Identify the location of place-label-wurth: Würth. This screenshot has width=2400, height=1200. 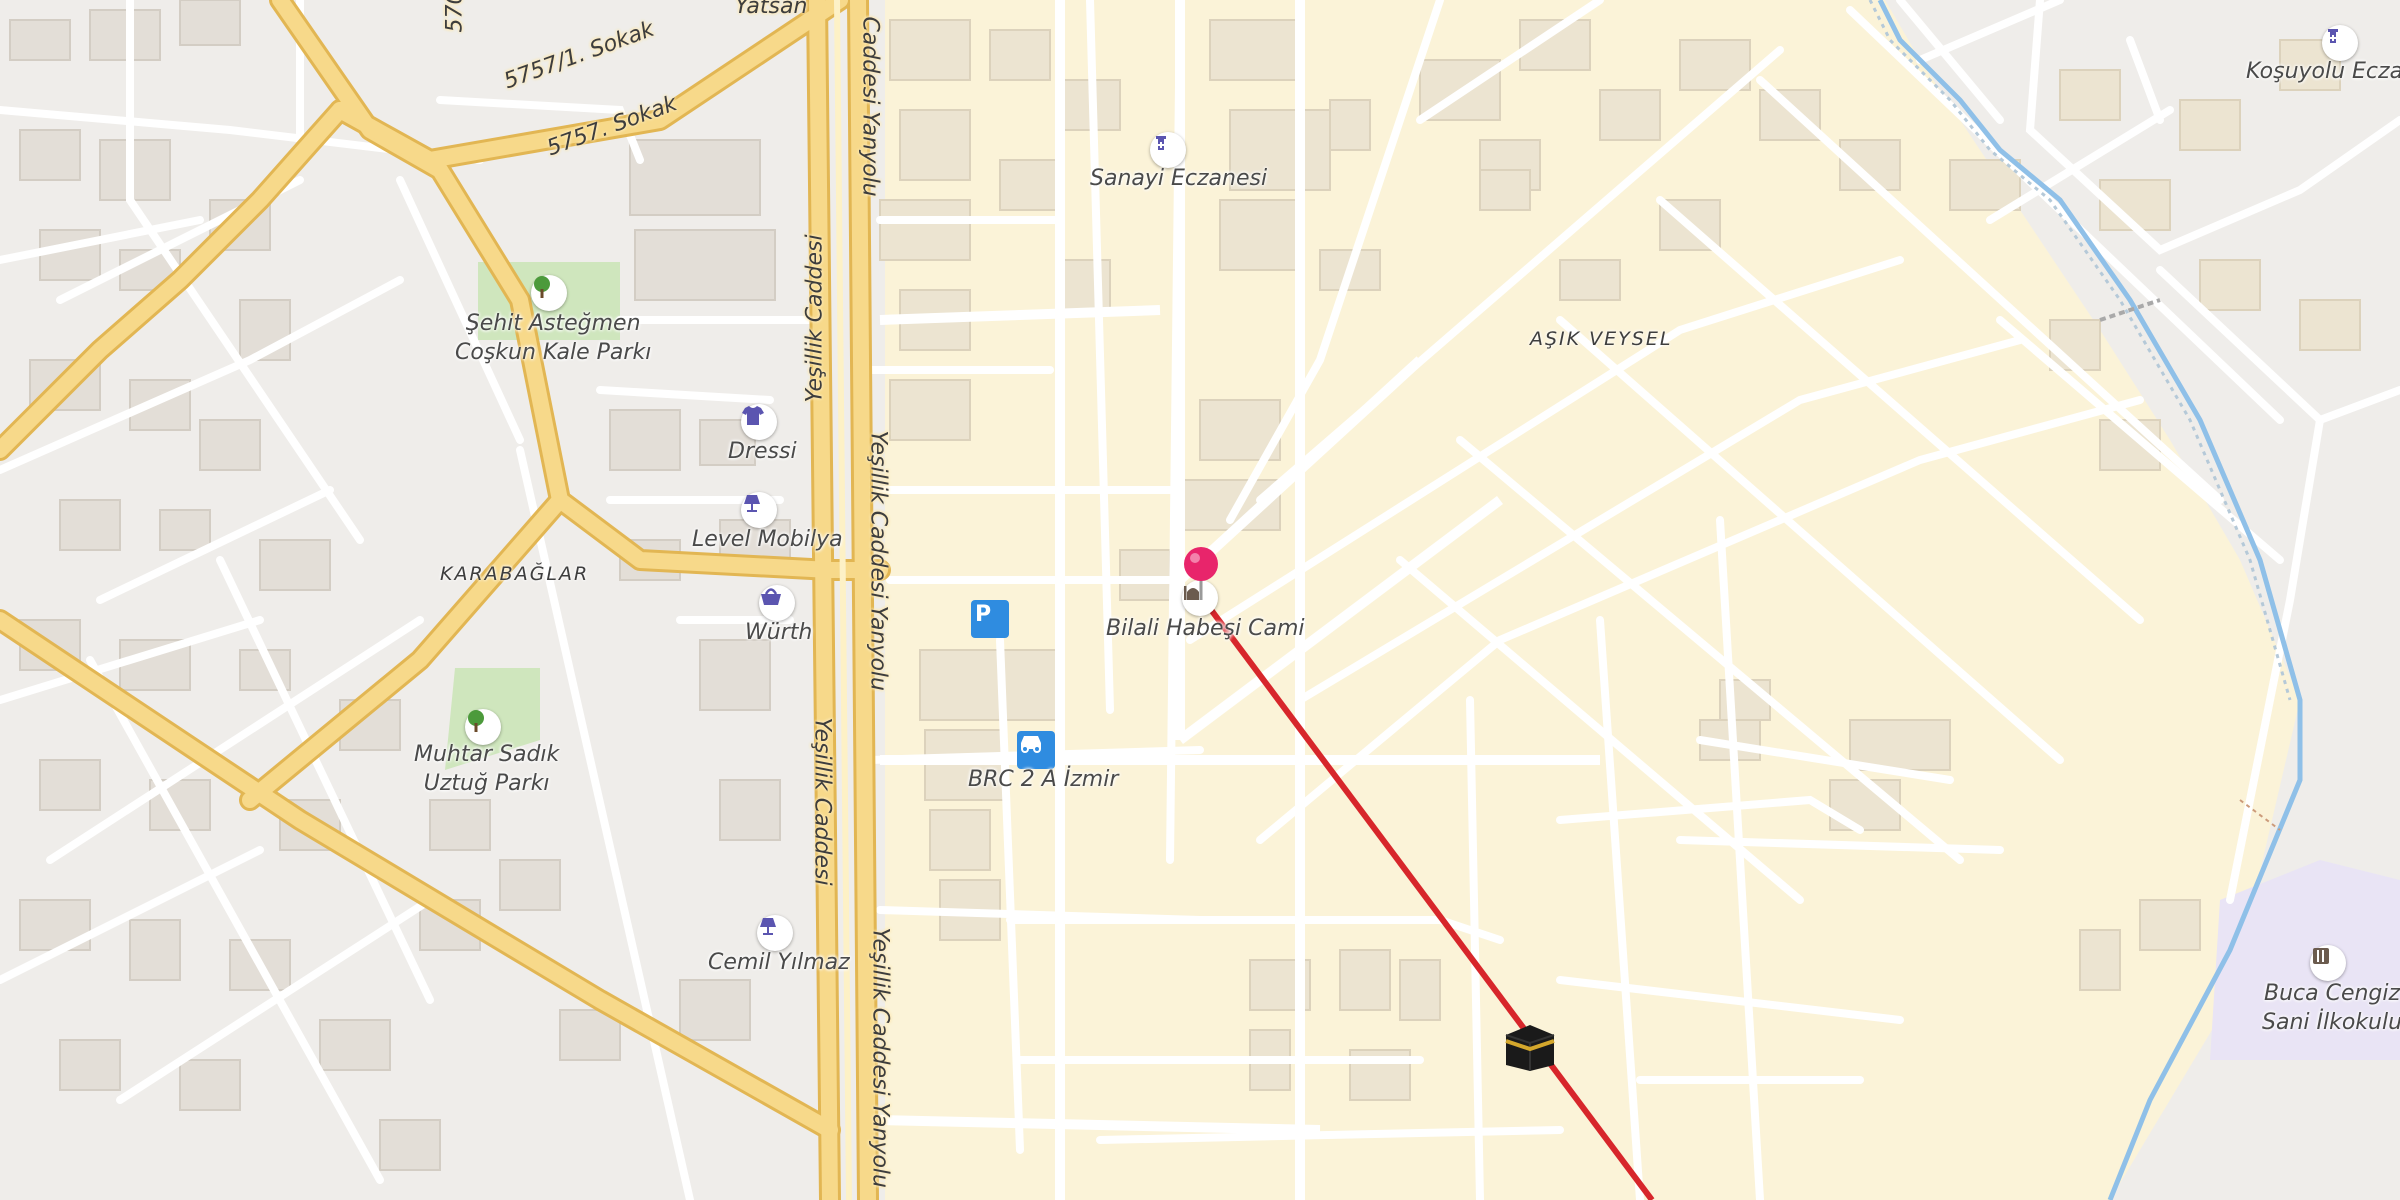
(778, 633).